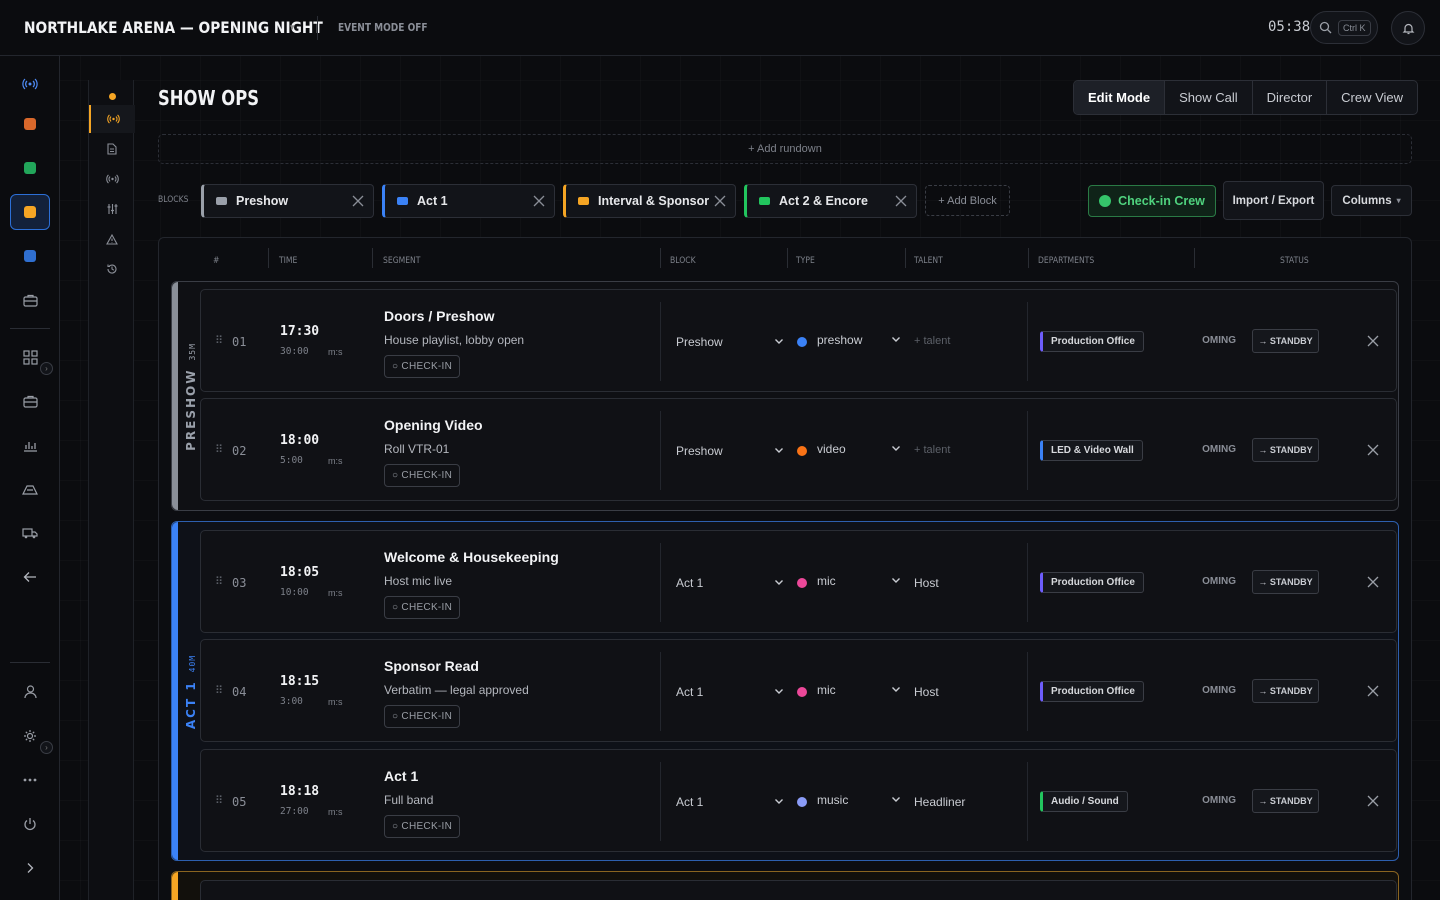 Image resolution: width=1440 pixels, height=900 pixels. Describe the element at coordinates (649, 201) in the screenshot. I see `block-chip-interval-sponsor: Interval & Sponsor` at that location.